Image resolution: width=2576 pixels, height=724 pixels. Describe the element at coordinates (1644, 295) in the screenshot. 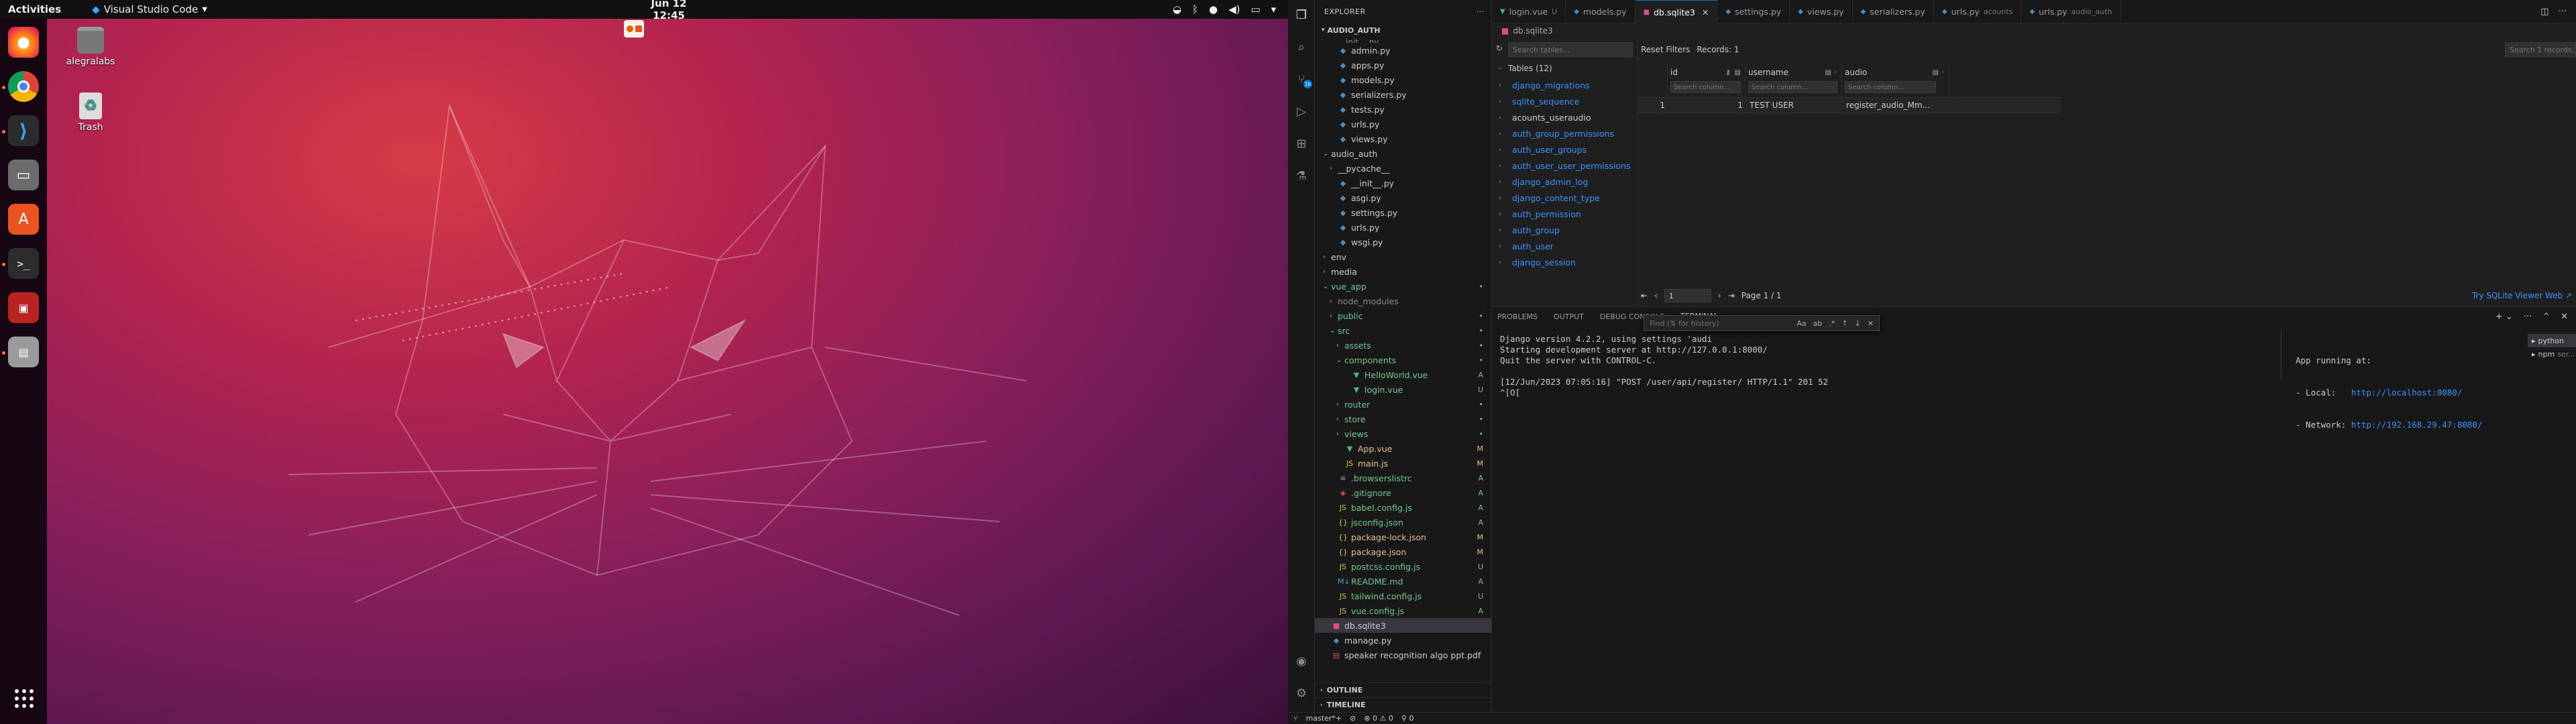

I see `first-page-icon: ⇤` at that location.